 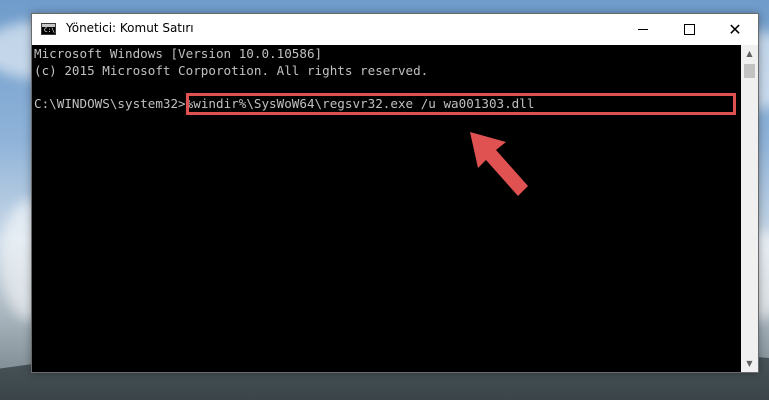 I want to click on scroll-up-button: ▲, so click(x=749, y=53).